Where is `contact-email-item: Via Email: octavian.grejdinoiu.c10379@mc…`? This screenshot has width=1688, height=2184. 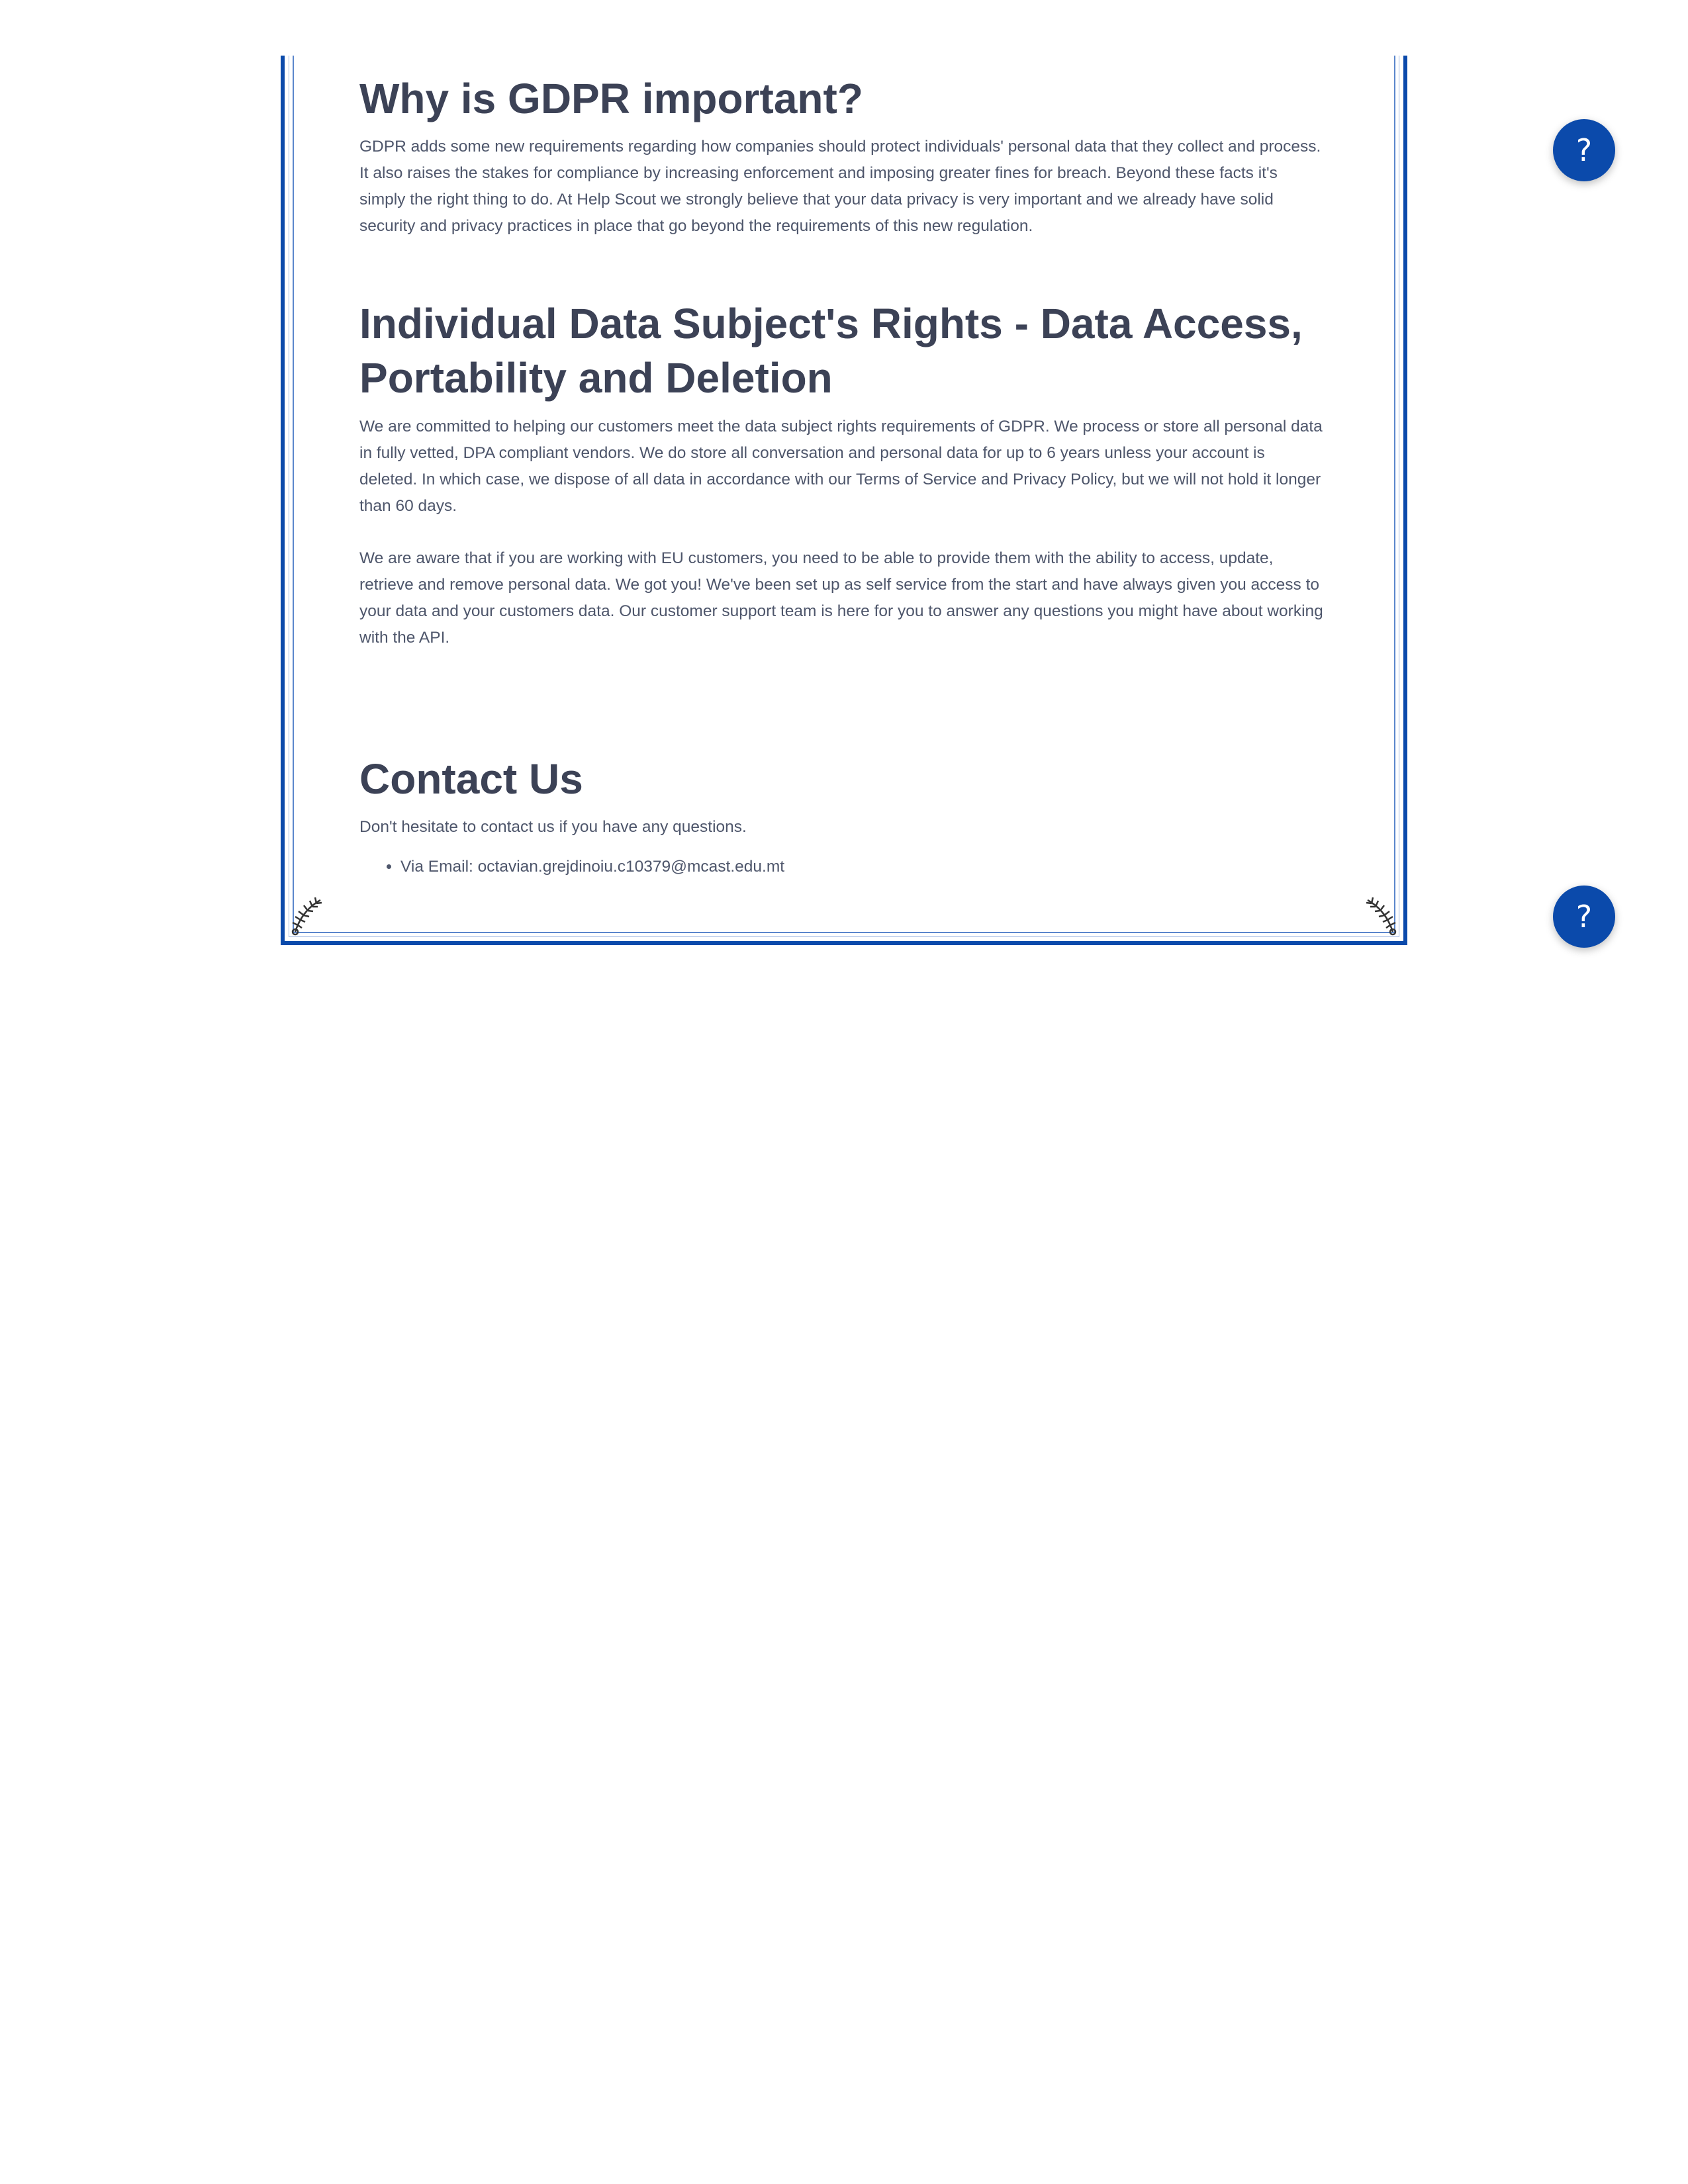 contact-email-item: Via Email: octavian.grejdinoiu.c10379@mc… is located at coordinates (592, 867).